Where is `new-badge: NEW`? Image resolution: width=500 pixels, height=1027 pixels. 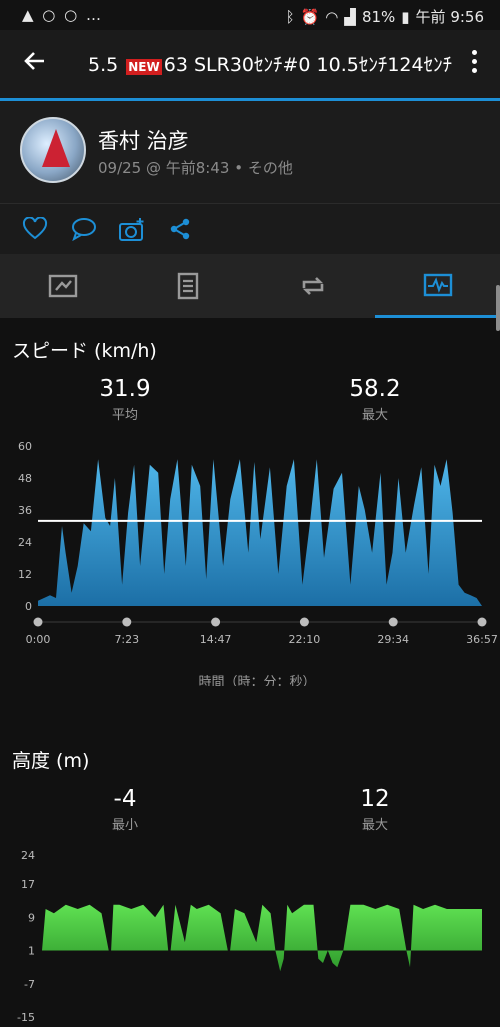
new-badge: NEW is located at coordinates (144, 67).